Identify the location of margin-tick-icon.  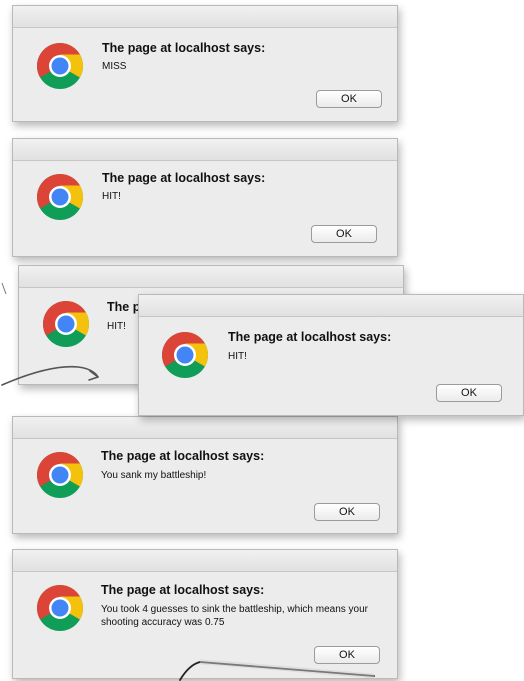
(4, 288).